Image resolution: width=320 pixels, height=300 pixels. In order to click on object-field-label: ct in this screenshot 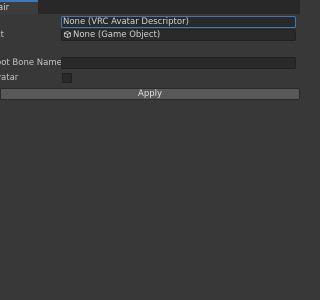, I will do `click(2, 35)`.